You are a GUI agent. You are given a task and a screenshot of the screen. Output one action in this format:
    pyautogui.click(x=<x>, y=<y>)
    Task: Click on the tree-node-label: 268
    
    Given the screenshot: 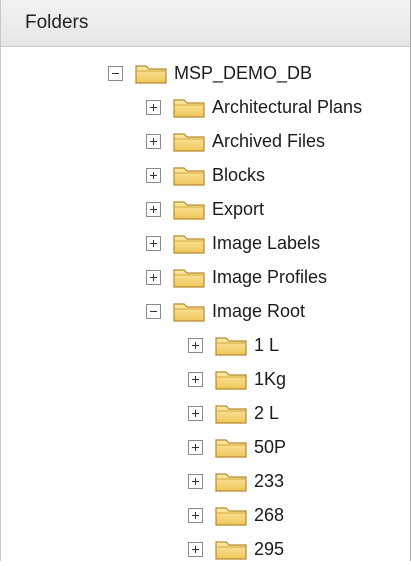 What is the action you would take?
    pyautogui.click(x=269, y=514)
    